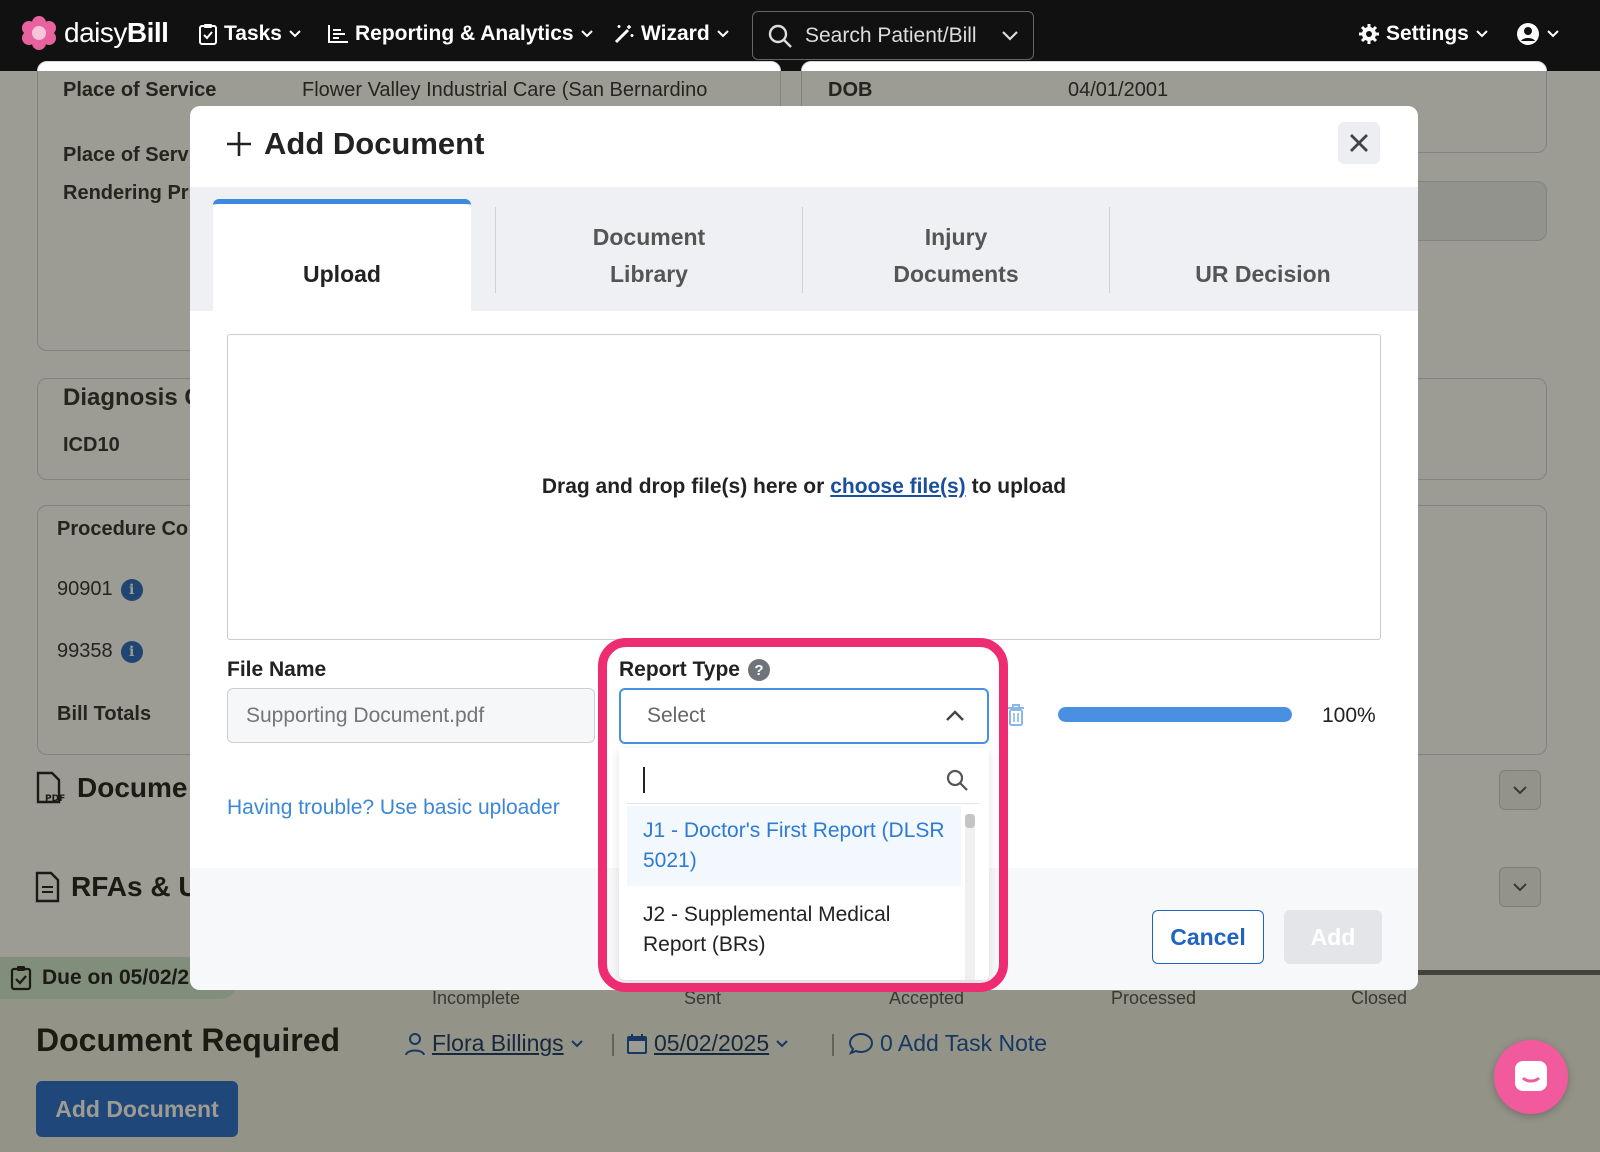 The image size is (1600, 1152). I want to click on upload-progress-fill, so click(1175, 714).